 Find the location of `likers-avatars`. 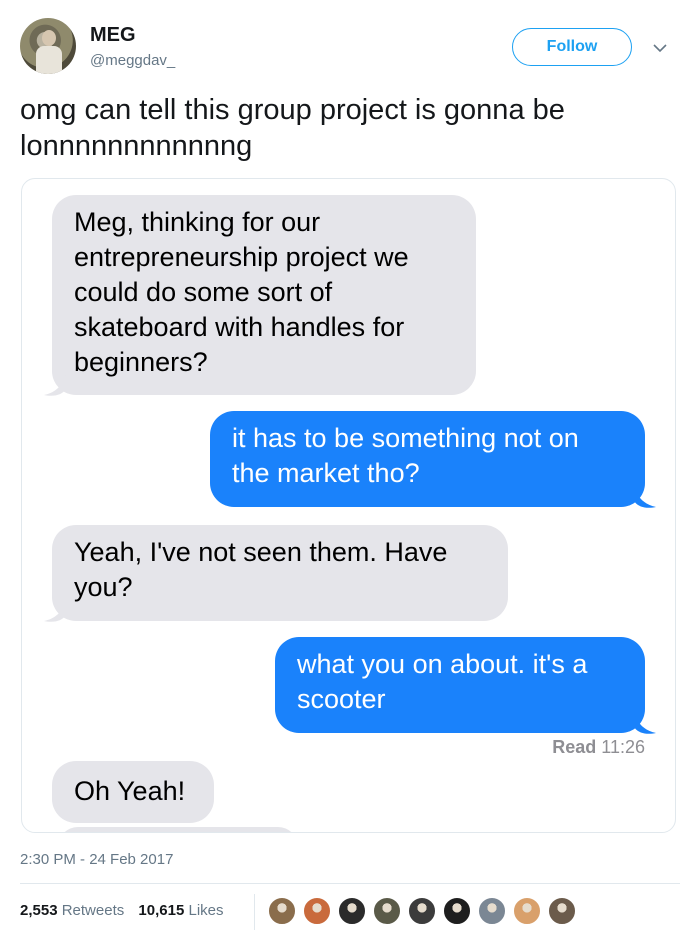

likers-avatars is located at coordinates (425, 912).